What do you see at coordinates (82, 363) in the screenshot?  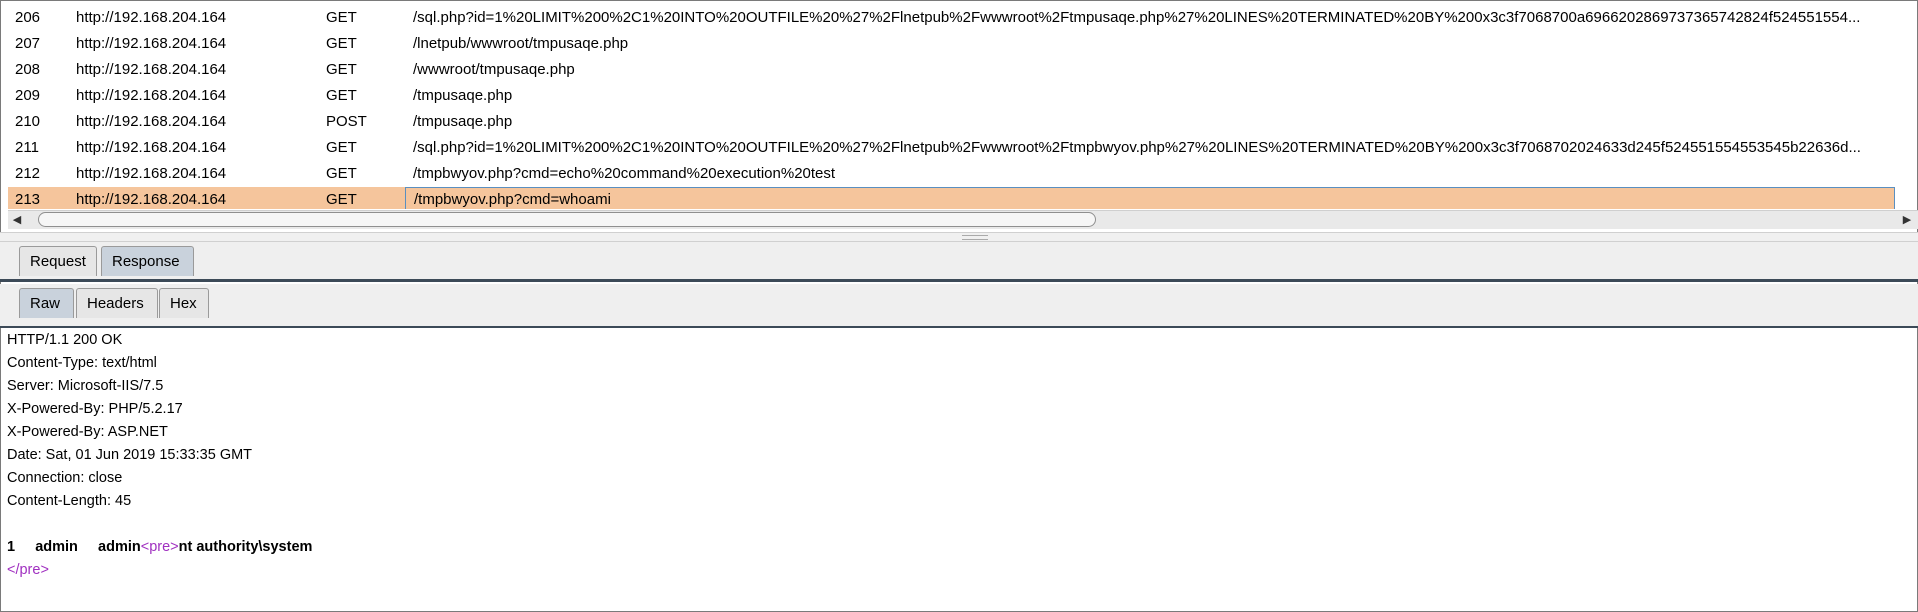 I see `response-header: Content-Type: text/html` at bounding box center [82, 363].